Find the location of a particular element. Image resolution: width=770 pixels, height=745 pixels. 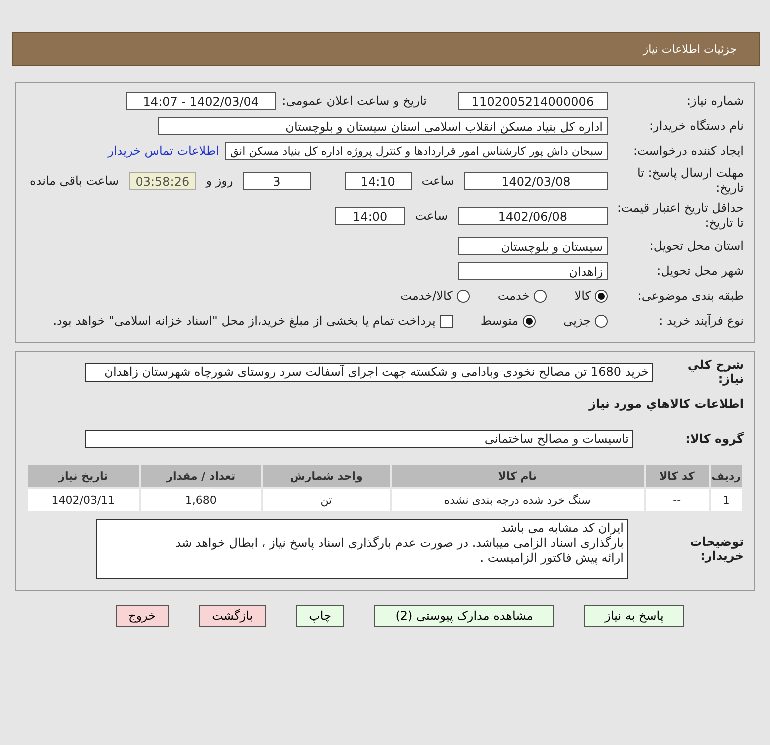

field-label: نام دستگاه خریدار: is located at coordinates (696, 126).